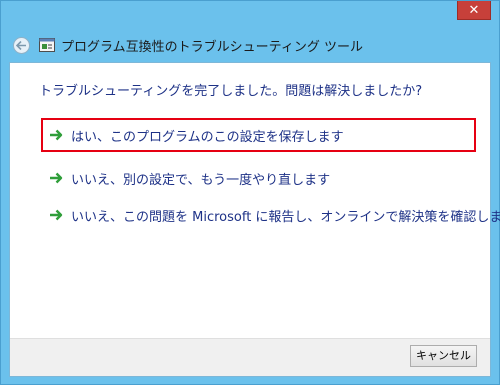 The image size is (500, 385). I want to click on back-arrow-icon, so click(21, 45).